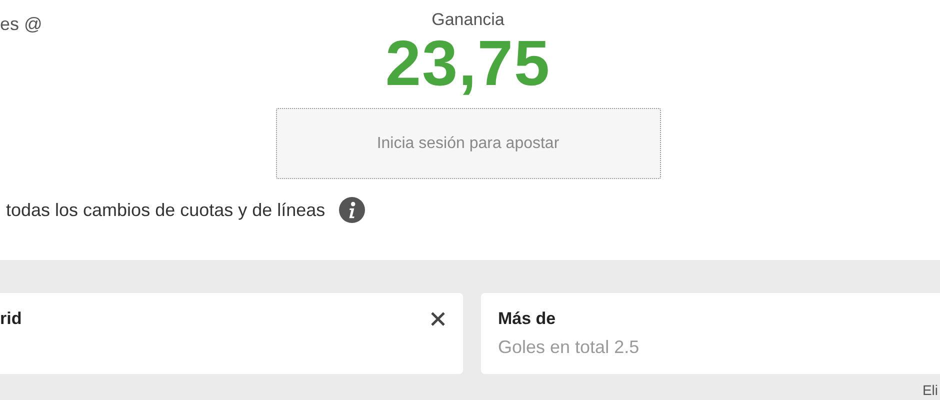 The height and width of the screenshot is (400, 940). I want to click on selection-title: Más de, so click(527, 319).